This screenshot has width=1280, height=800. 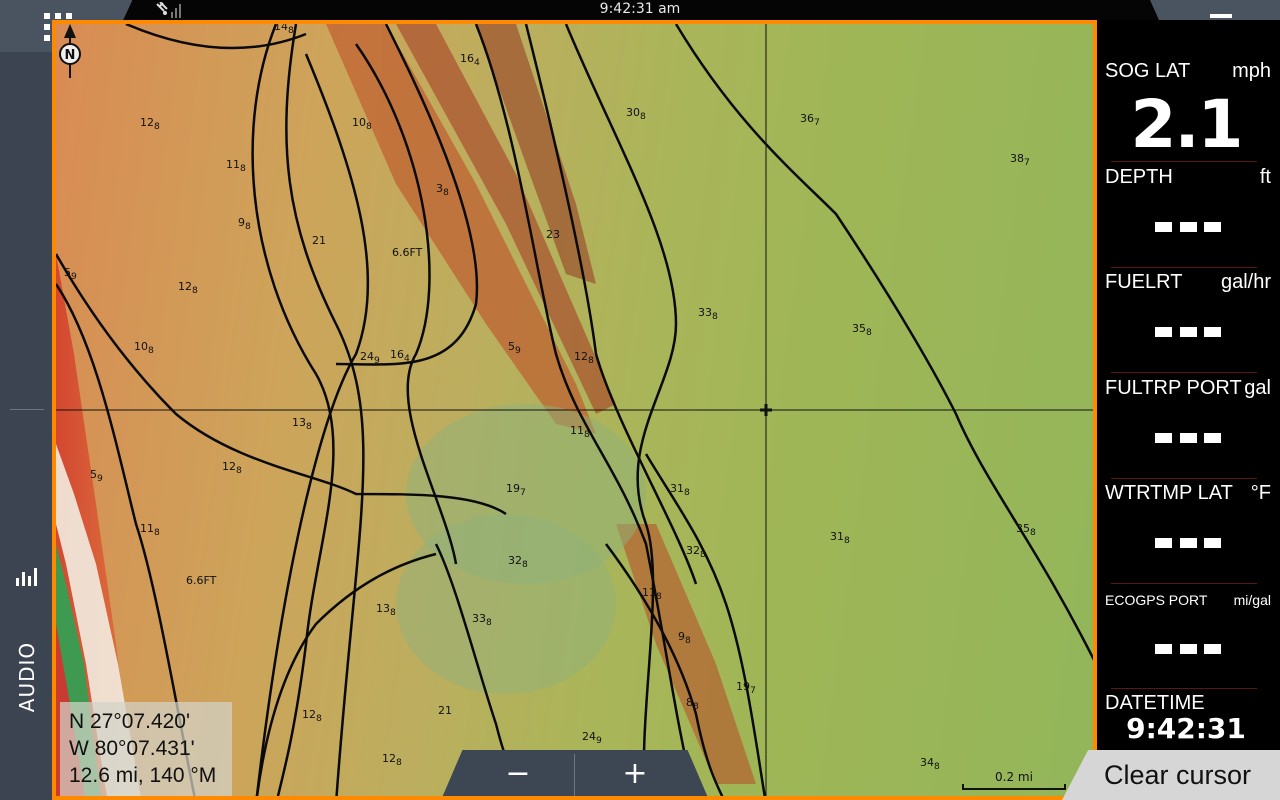 What do you see at coordinates (143, 775) in the screenshot?
I see `cursor-range-bearing: 12.6 mi, 140 °M` at bounding box center [143, 775].